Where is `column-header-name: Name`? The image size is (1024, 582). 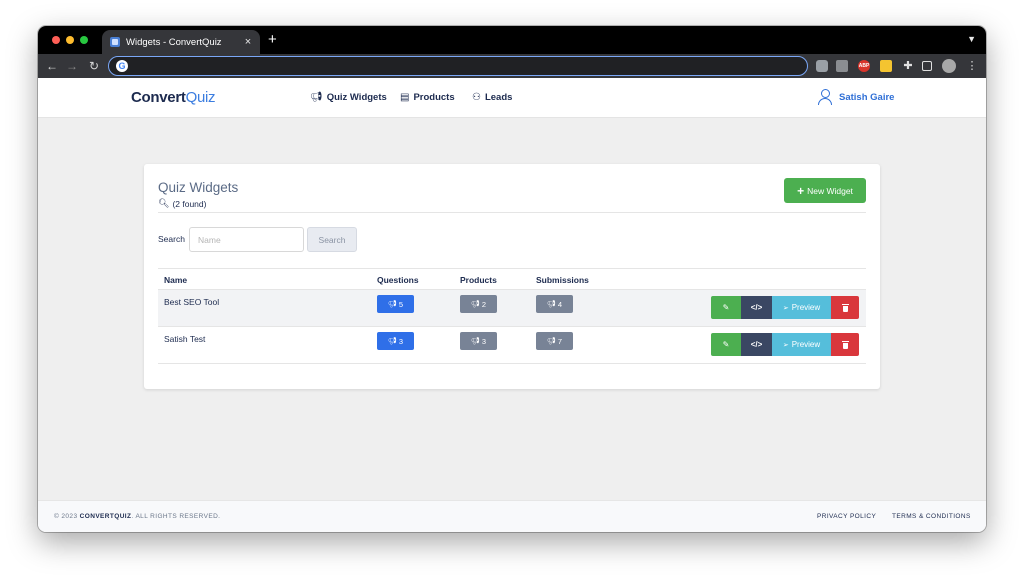 column-header-name: Name is located at coordinates (176, 280).